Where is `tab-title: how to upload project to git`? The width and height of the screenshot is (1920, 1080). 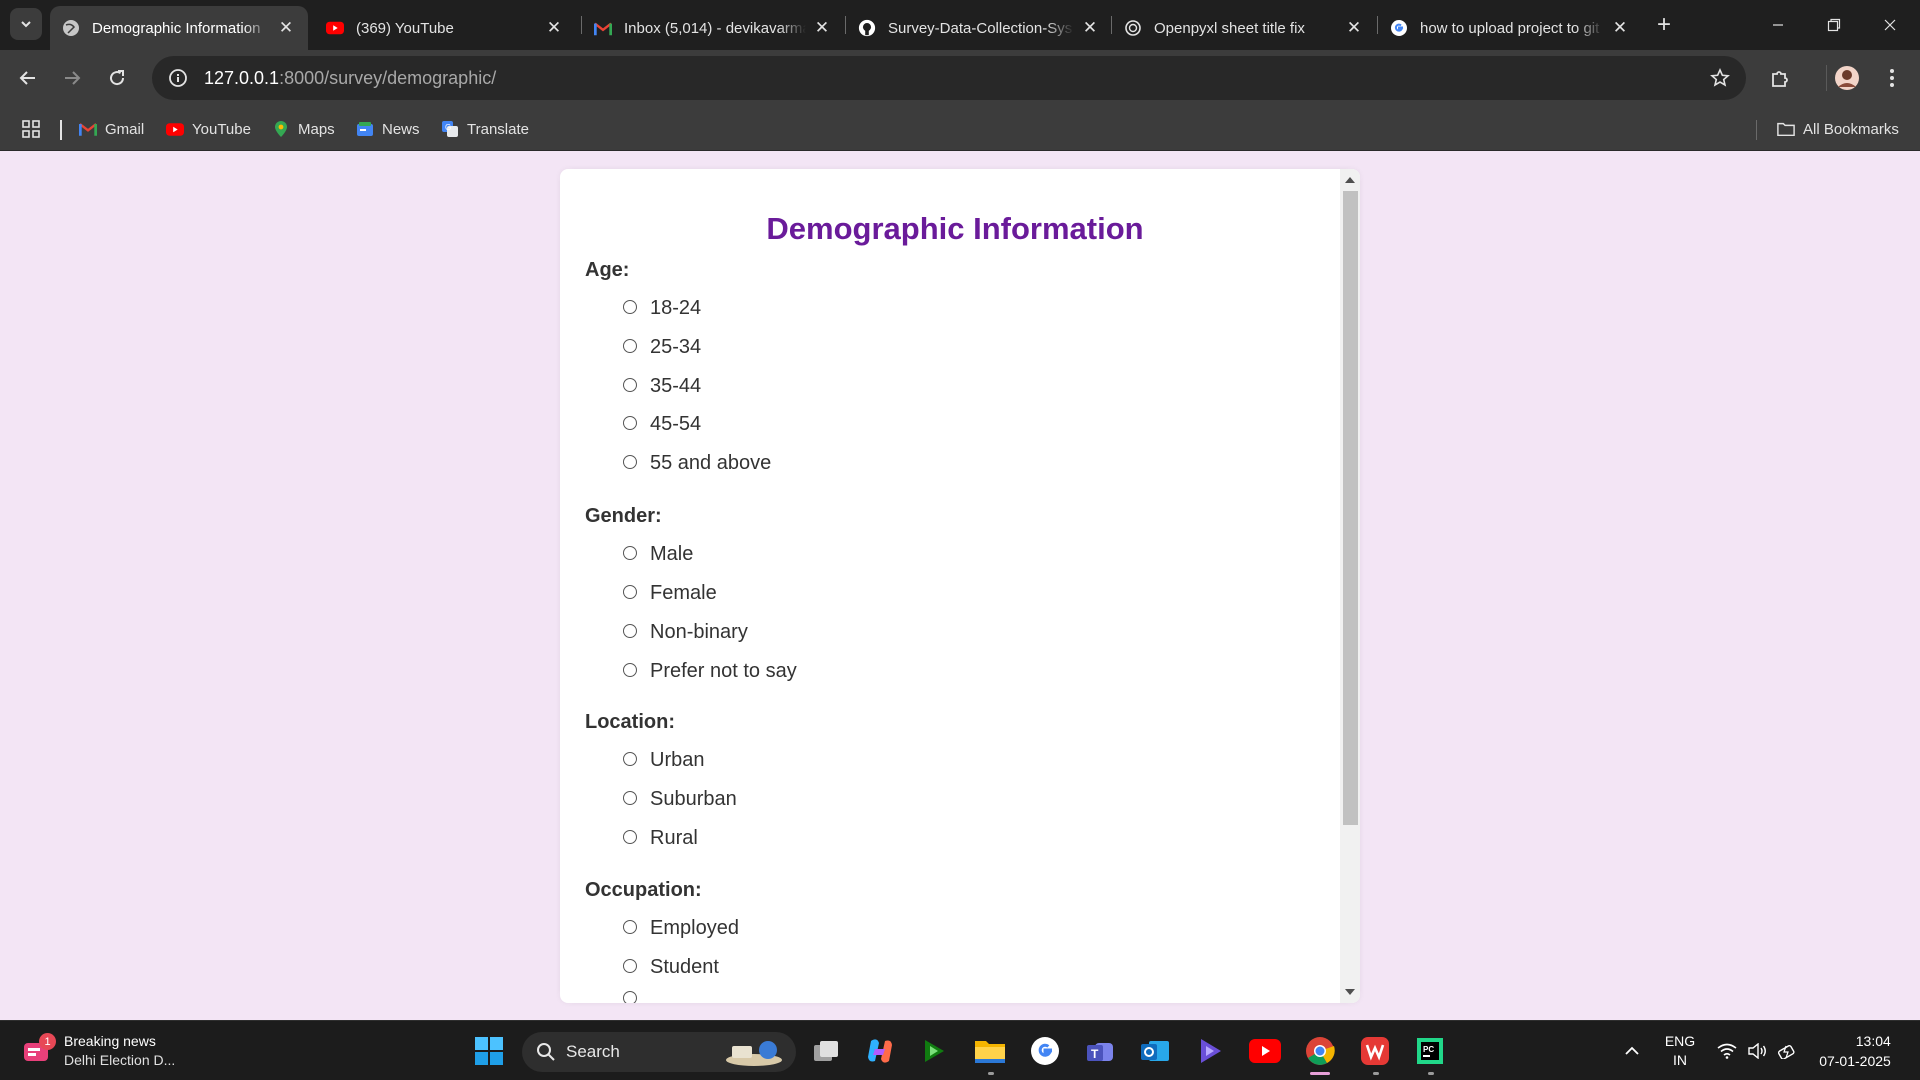 tab-title: how to upload project to git is located at coordinates (1510, 28).